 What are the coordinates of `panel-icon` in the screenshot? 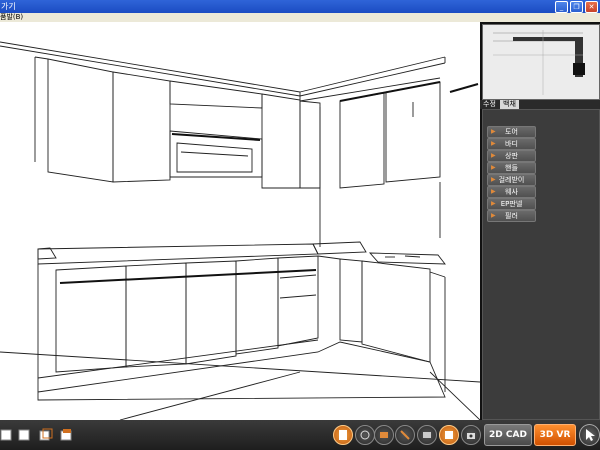 It's located at (427, 435).